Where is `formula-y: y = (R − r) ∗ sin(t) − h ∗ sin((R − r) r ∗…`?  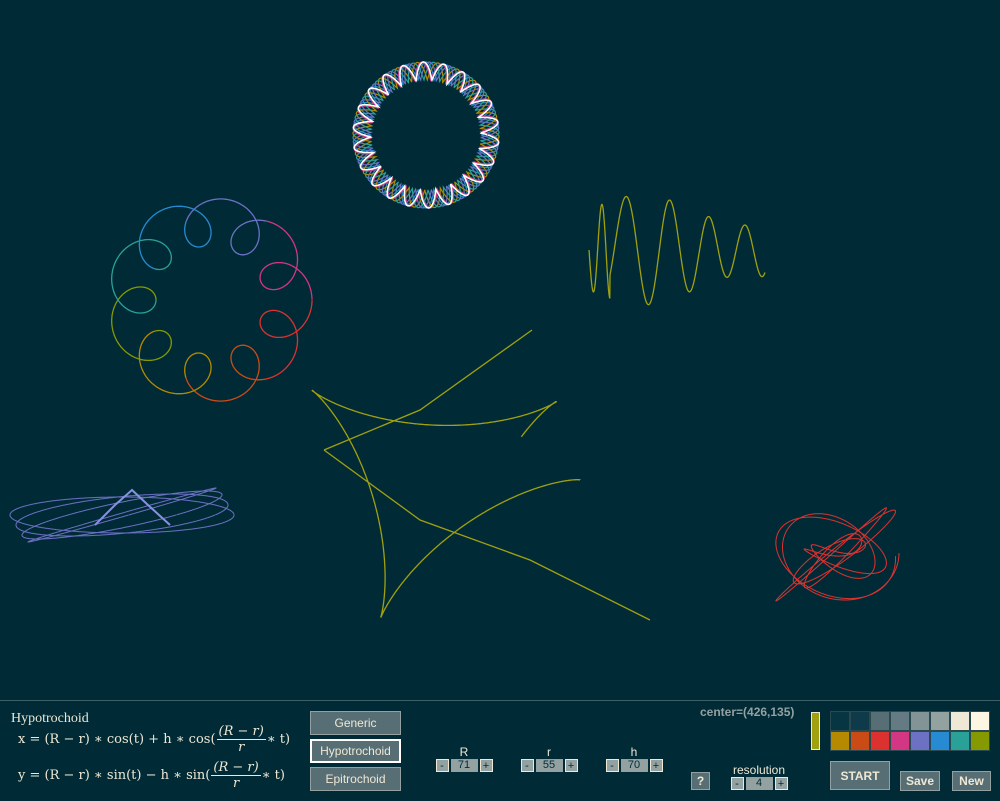 formula-y: y = (R − r) ∗ sin(t) − h ∗ sin((R − r) r ∗… is located at coordinates (151, 775).